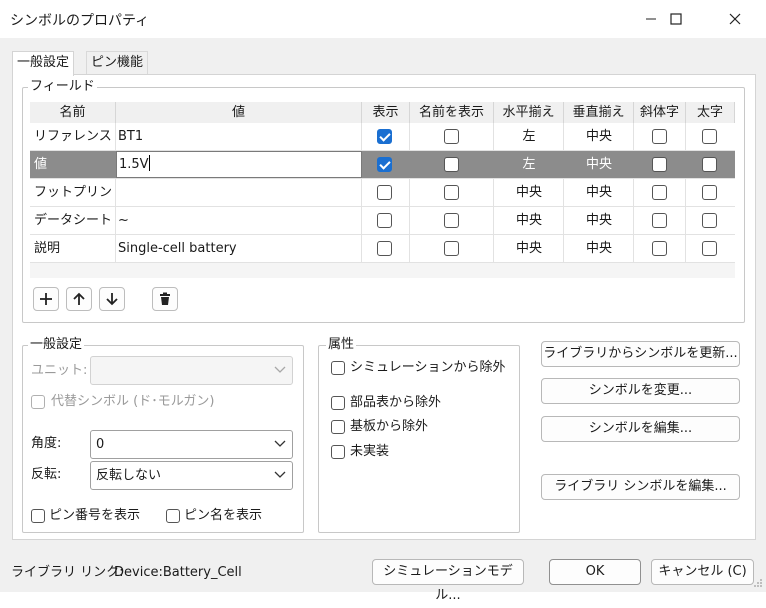 The height and width of the screenshot is (608, 766). I want to click on arrow-up-icon, so click(79, 298).